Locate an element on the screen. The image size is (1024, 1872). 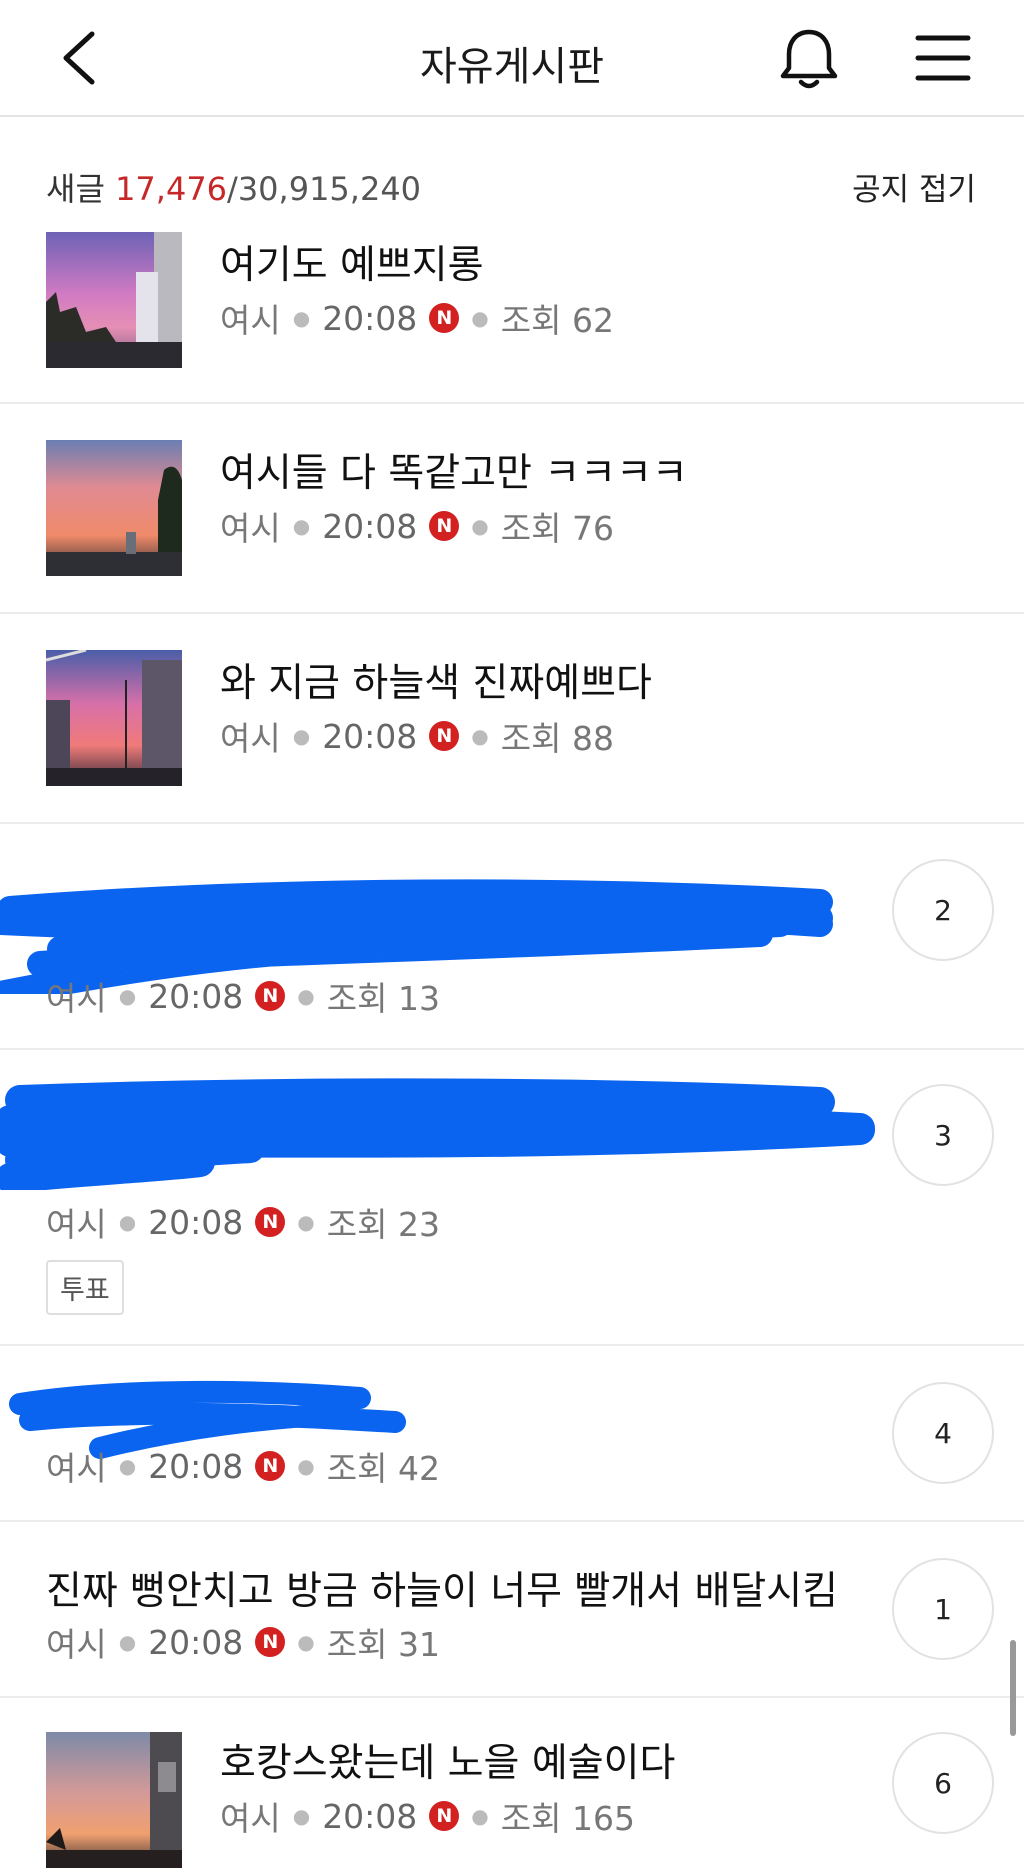
post-title: 진짜 뻥안치고 방금 하늘이 너무 빨개서 배달시킴 is located at coordinates (442, 1591).